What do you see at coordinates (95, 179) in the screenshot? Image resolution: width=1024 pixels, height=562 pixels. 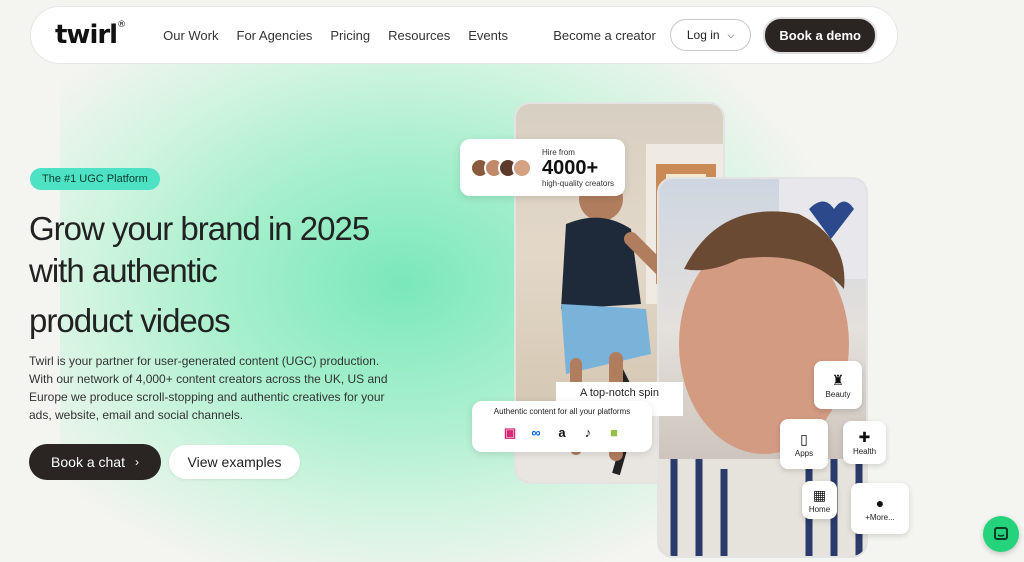 I see `platform-badge: The #1 UGC Platform` at bounding box center [95, 179].